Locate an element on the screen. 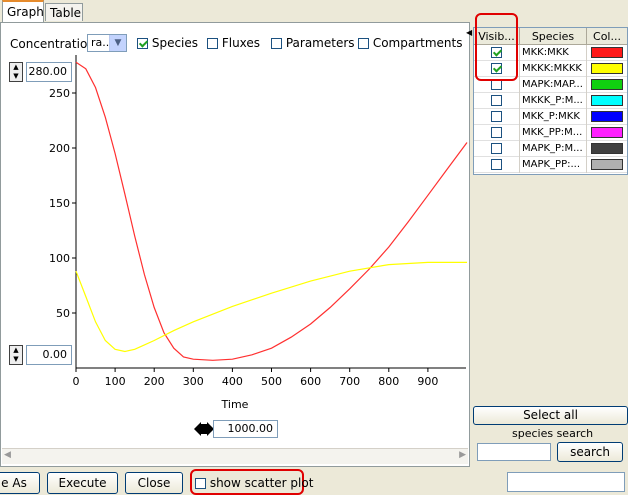 This screenshot has width=628, height=495. y-tick-label: 100 is located at coordinates (59, 258).